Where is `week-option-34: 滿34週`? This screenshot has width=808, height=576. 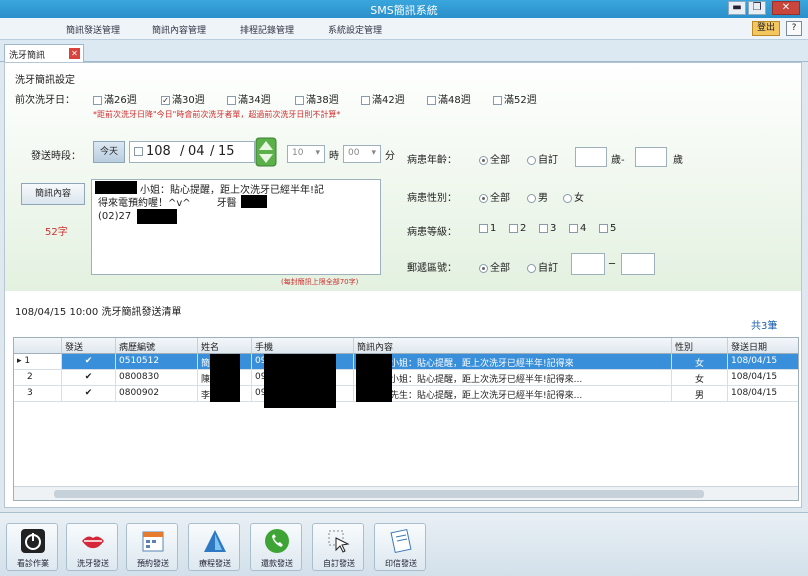 week-option-34: 滿34週 is located at coordinates (249, 98).